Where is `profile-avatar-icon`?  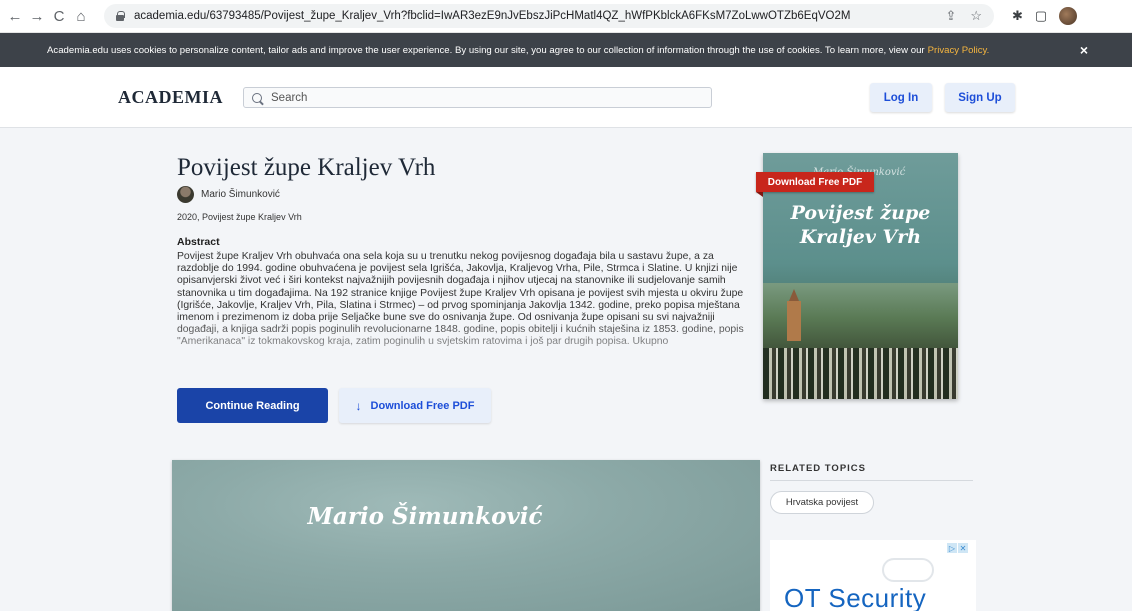 profile-avatar-icon is located at coordinates (1068, 16).